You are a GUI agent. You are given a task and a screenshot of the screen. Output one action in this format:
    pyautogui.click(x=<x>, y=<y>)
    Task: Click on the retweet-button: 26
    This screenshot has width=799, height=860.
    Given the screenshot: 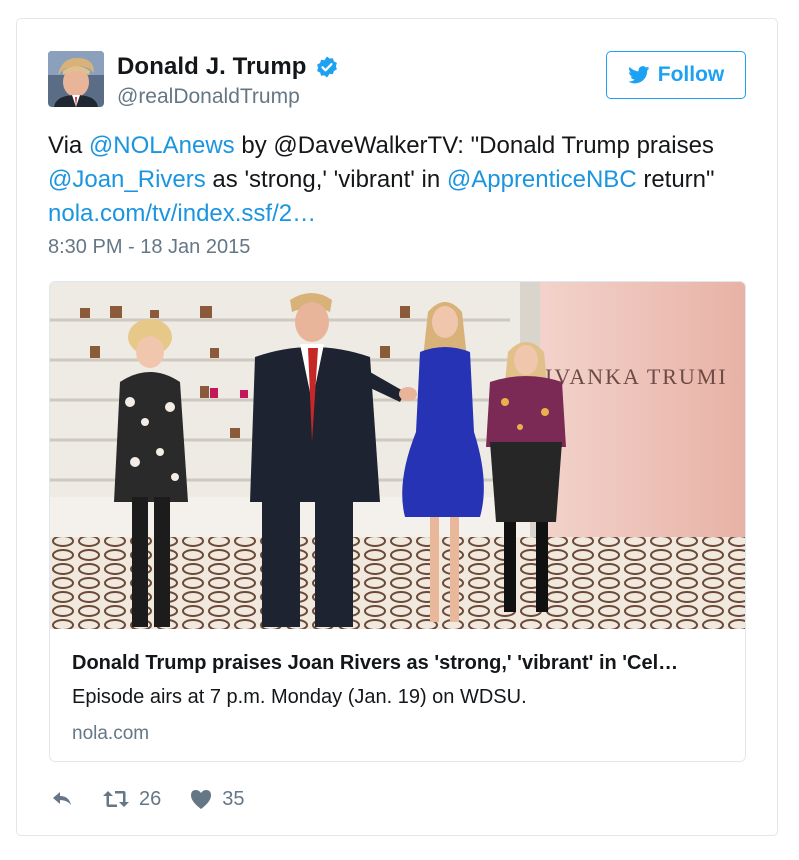 What is the action you would take?
    pyautogui.click(x=131, y=799)
    